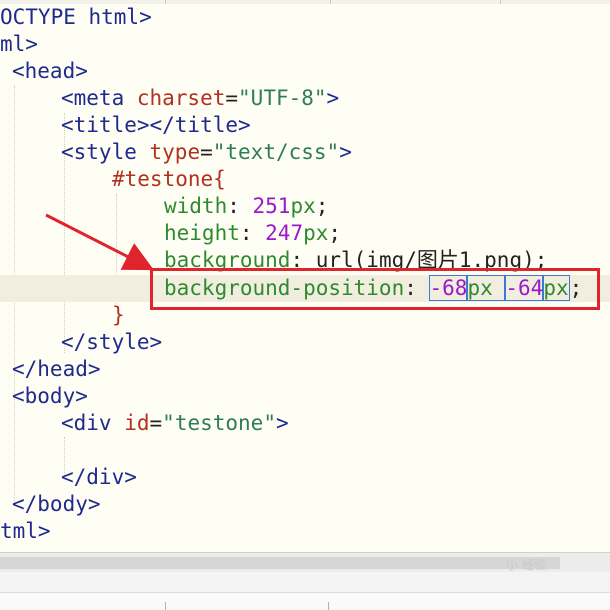  I want to click on bottom-tab-bar, so click(305, 582).